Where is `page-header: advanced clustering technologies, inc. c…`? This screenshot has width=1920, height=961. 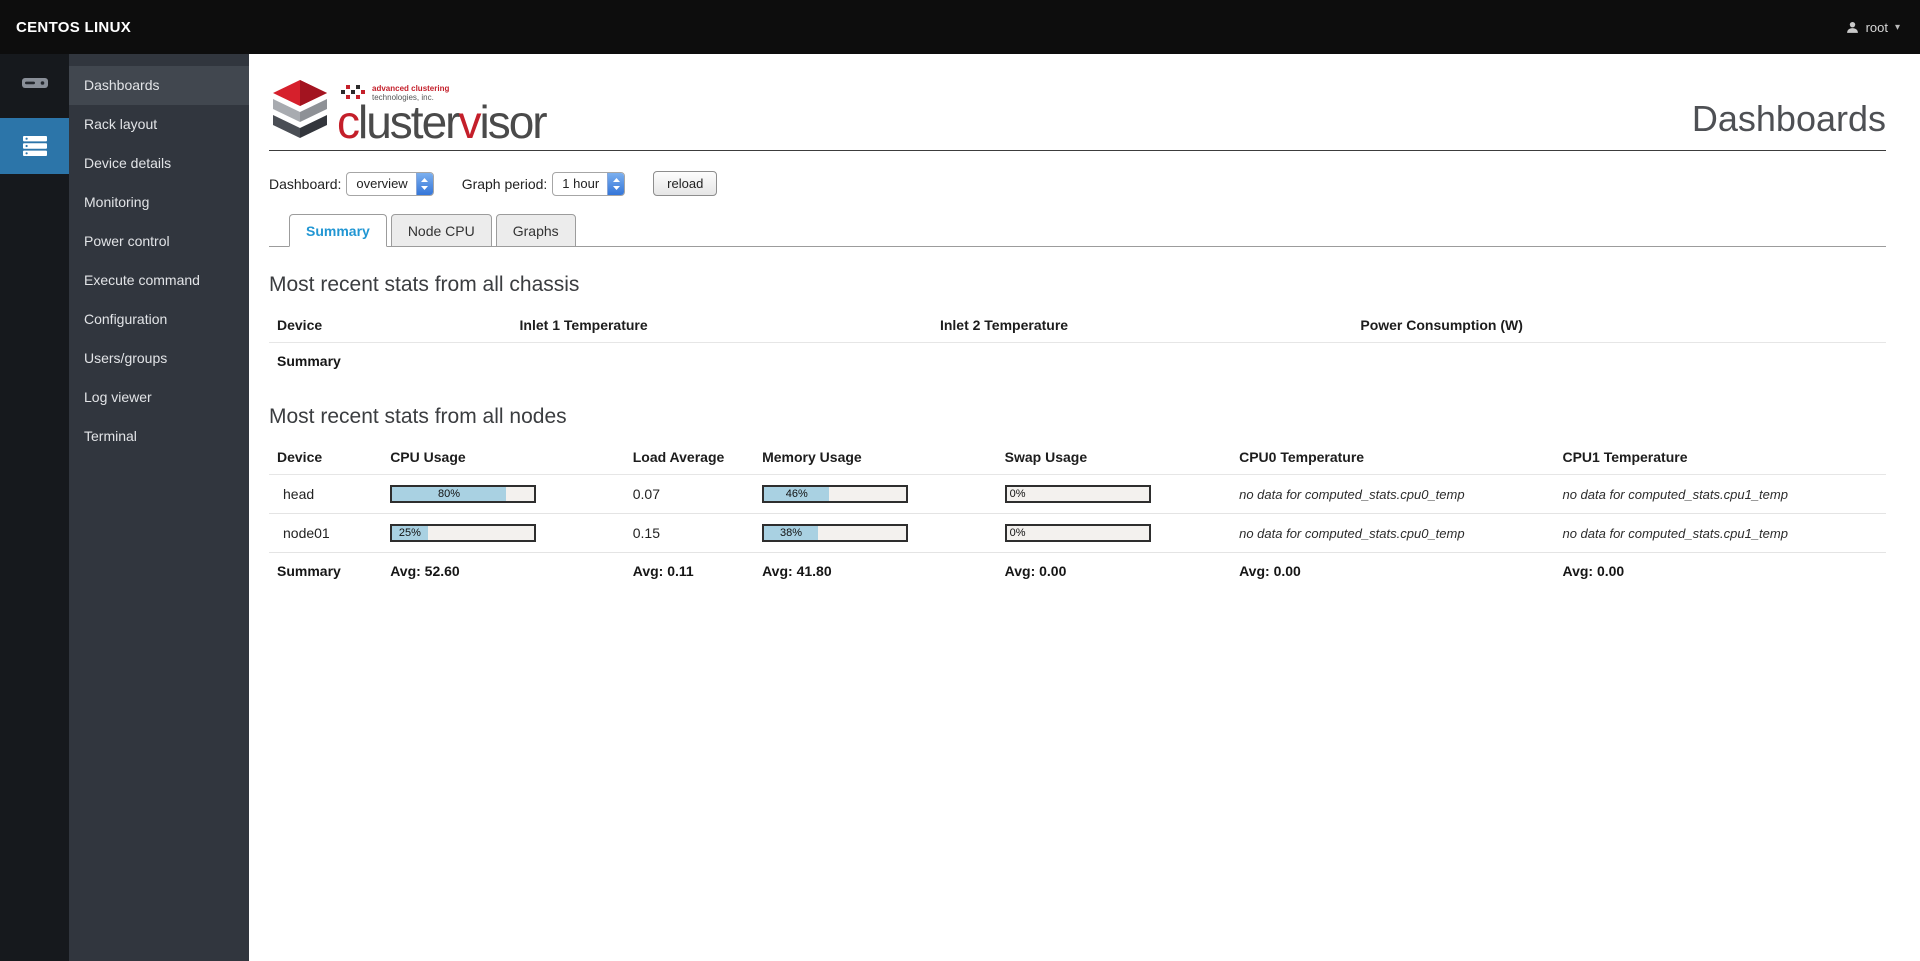 page-header: advanced clustering technologies, inc. c… is located at coordinates (1077, 114).